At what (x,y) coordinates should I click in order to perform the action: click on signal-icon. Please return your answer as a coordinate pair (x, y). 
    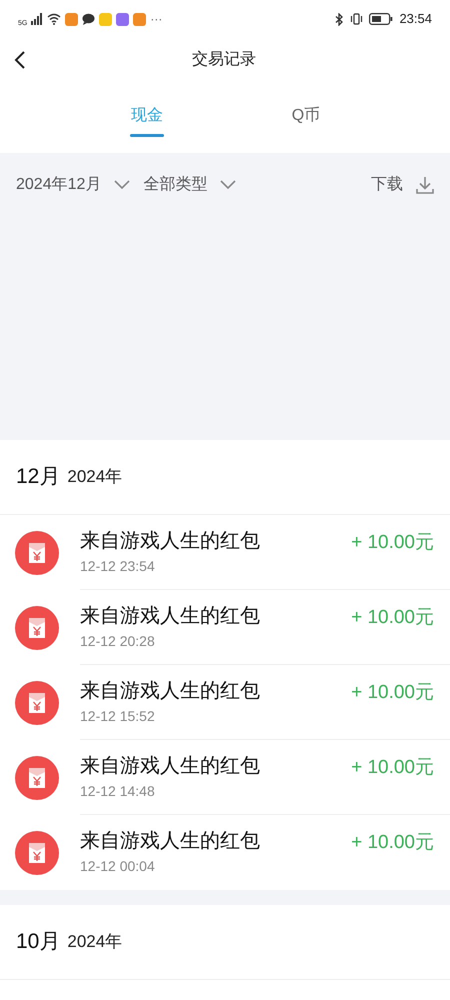
    Looking at the image, I should click on (37, 19).